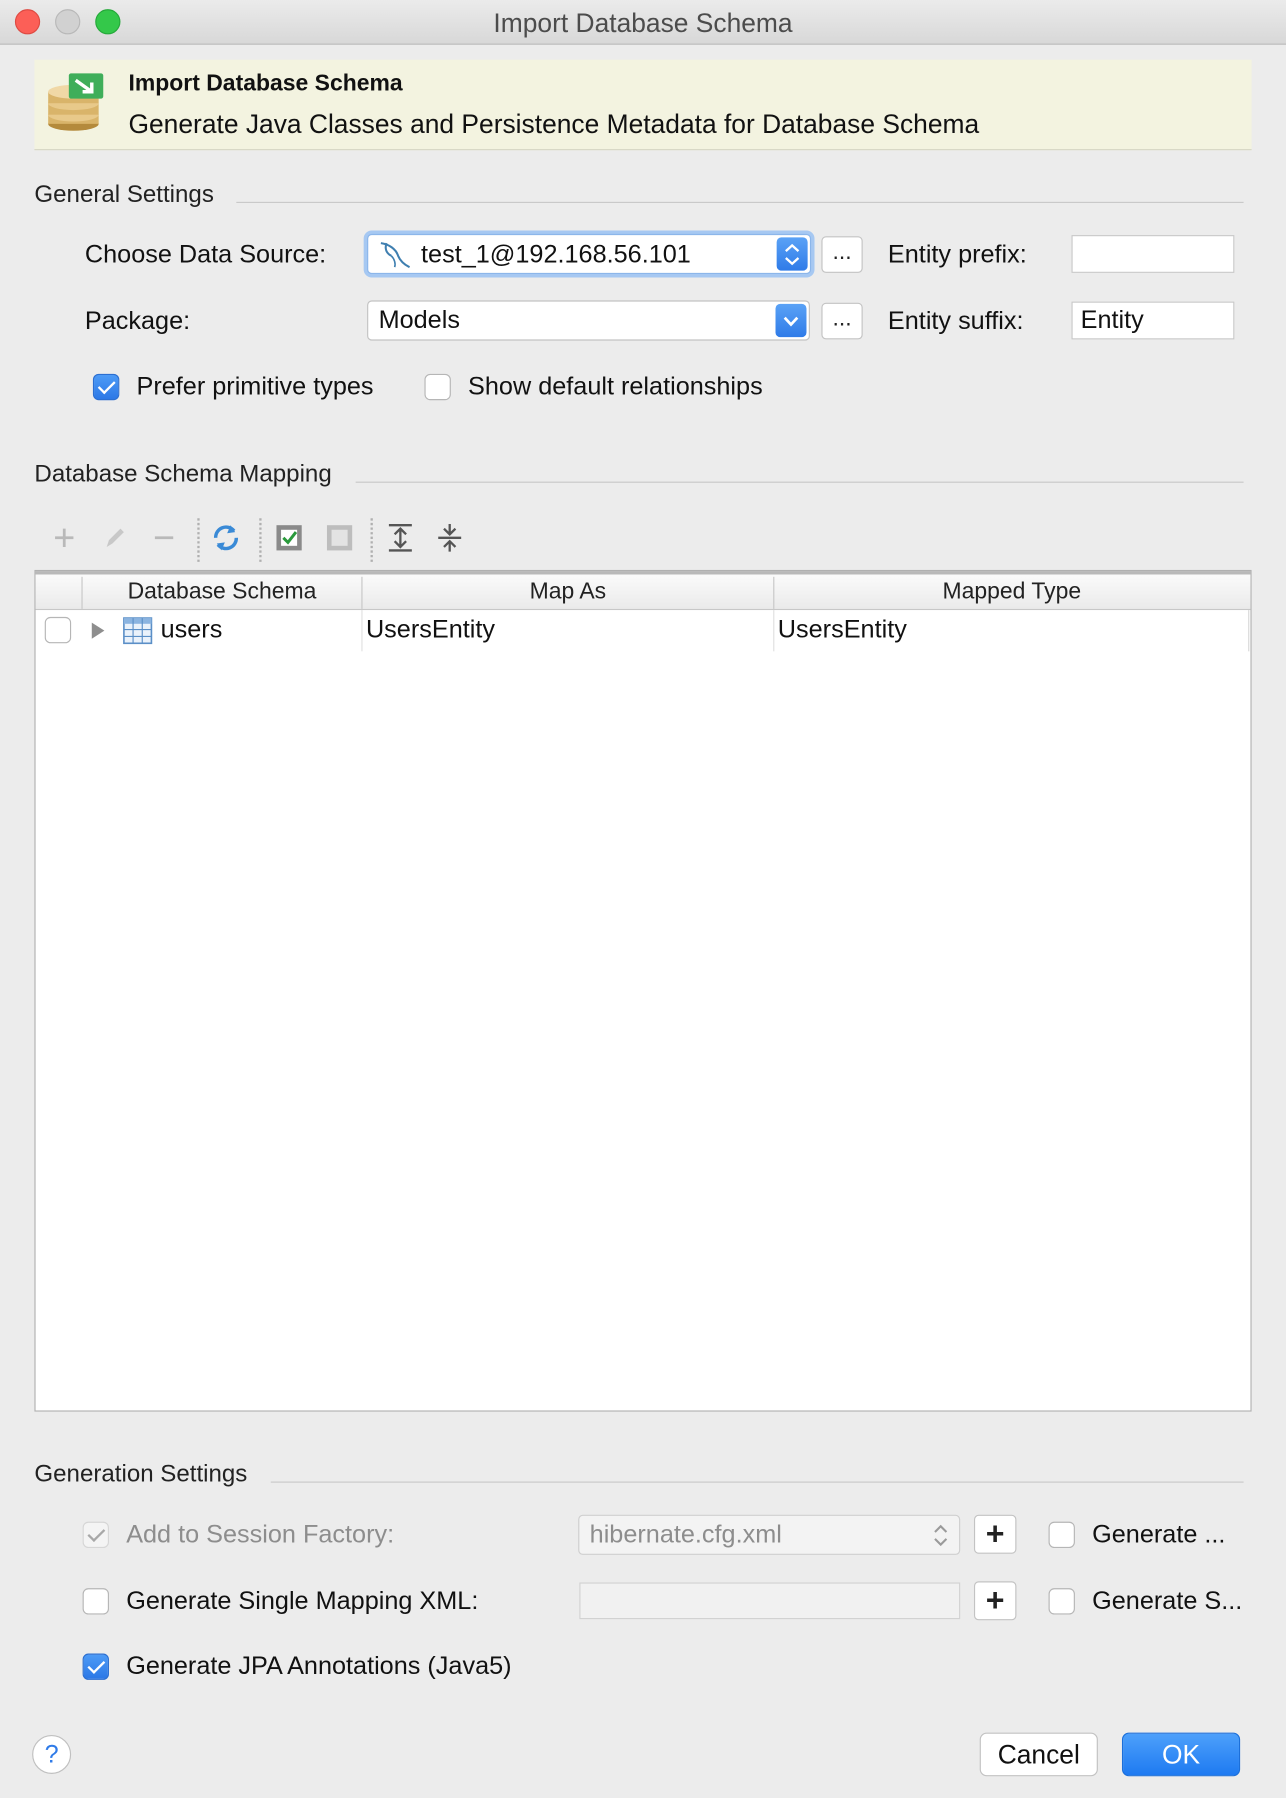 This screenshot has width=1286, height=1798. I want to click on cell-mapped-type: UsersEntity, so click(842, 630).